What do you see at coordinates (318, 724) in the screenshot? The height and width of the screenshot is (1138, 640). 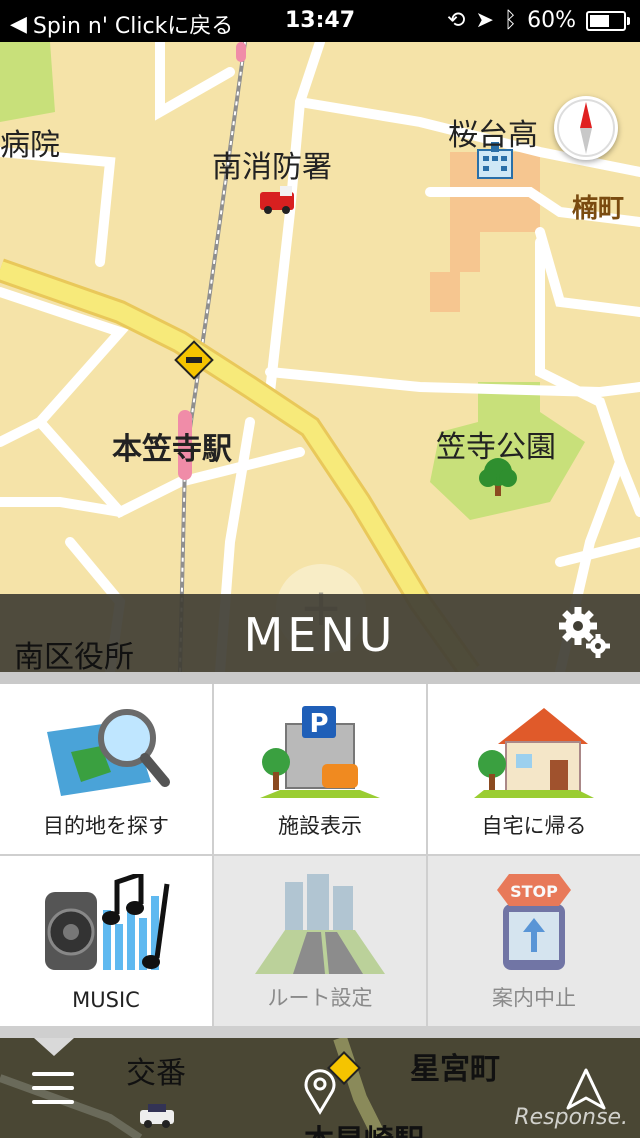 I see `svg-text: P` at bounding box center [318, 724].